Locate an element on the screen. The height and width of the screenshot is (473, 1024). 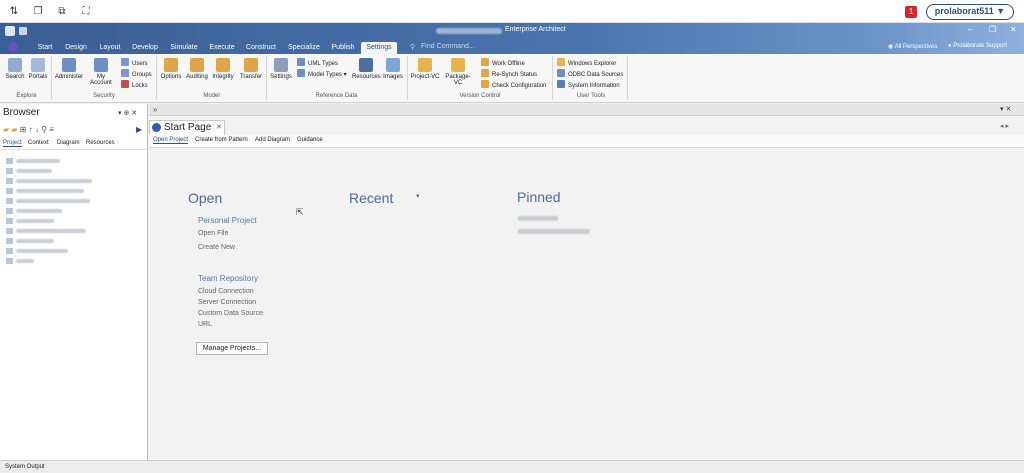
system-info-button: System Information is located at coordinates (588, 85).